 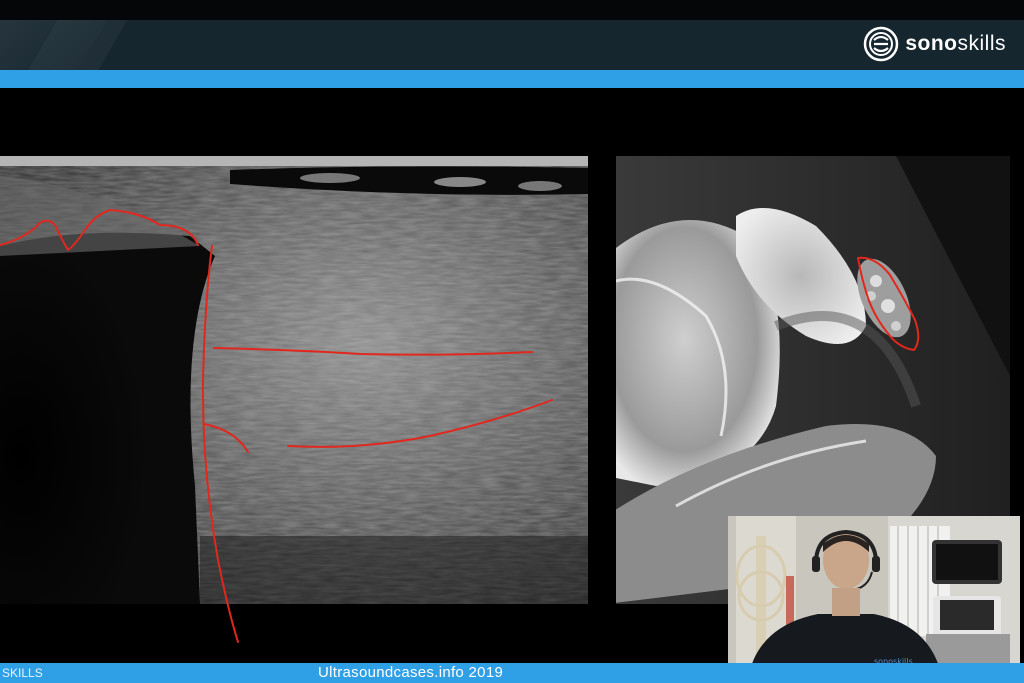 I want to click on sonoskills-logo-icon, so click(x=881, y=44).